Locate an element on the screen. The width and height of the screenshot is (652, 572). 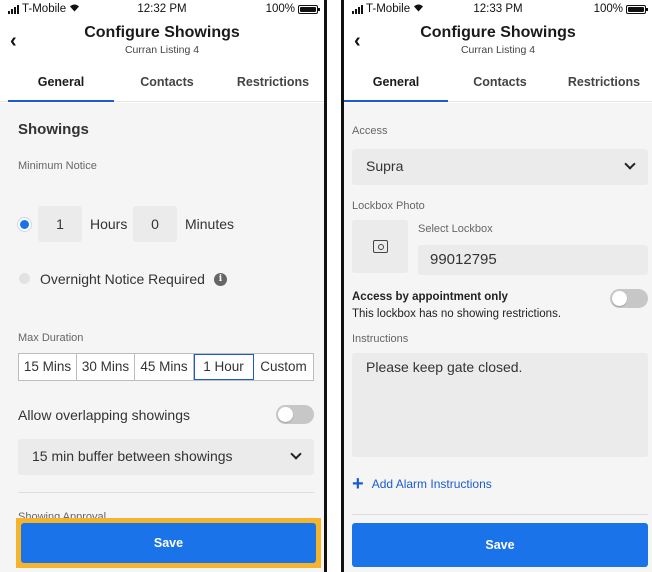
access-dropdown: Supra is located at coordinates (500, 167).